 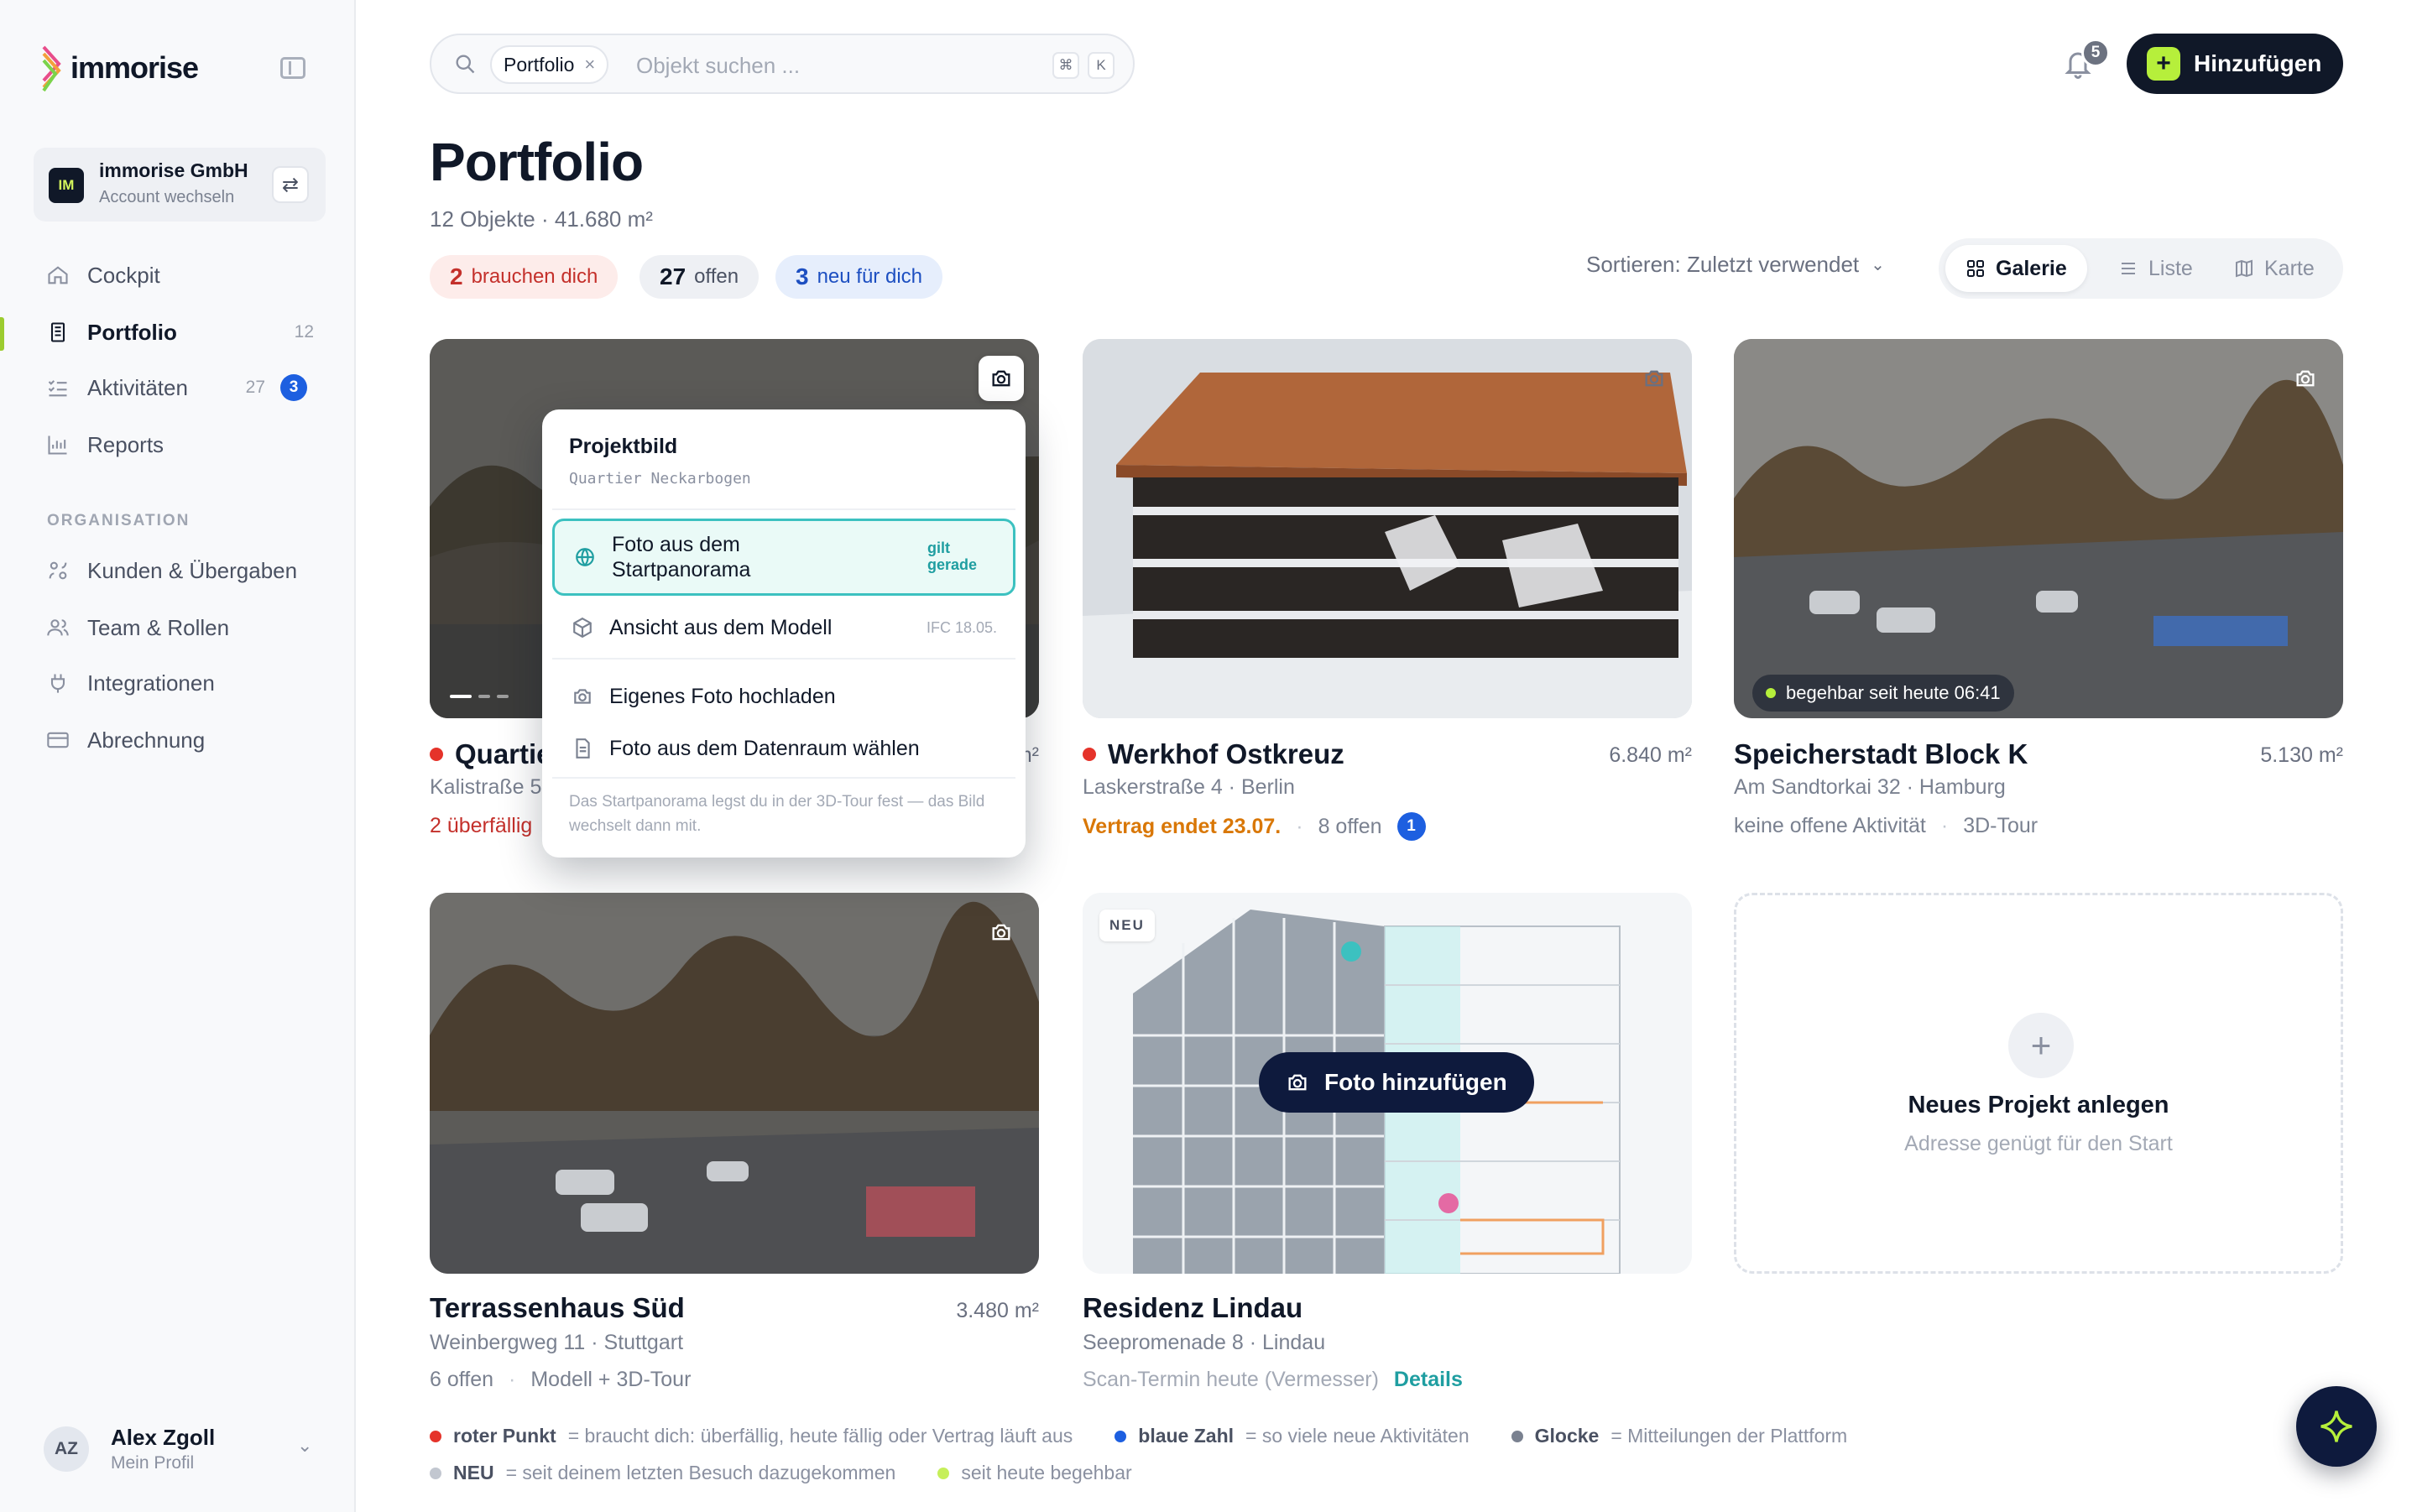 I want to click on view-map-button: Karte, so click(x=2274, y=269).